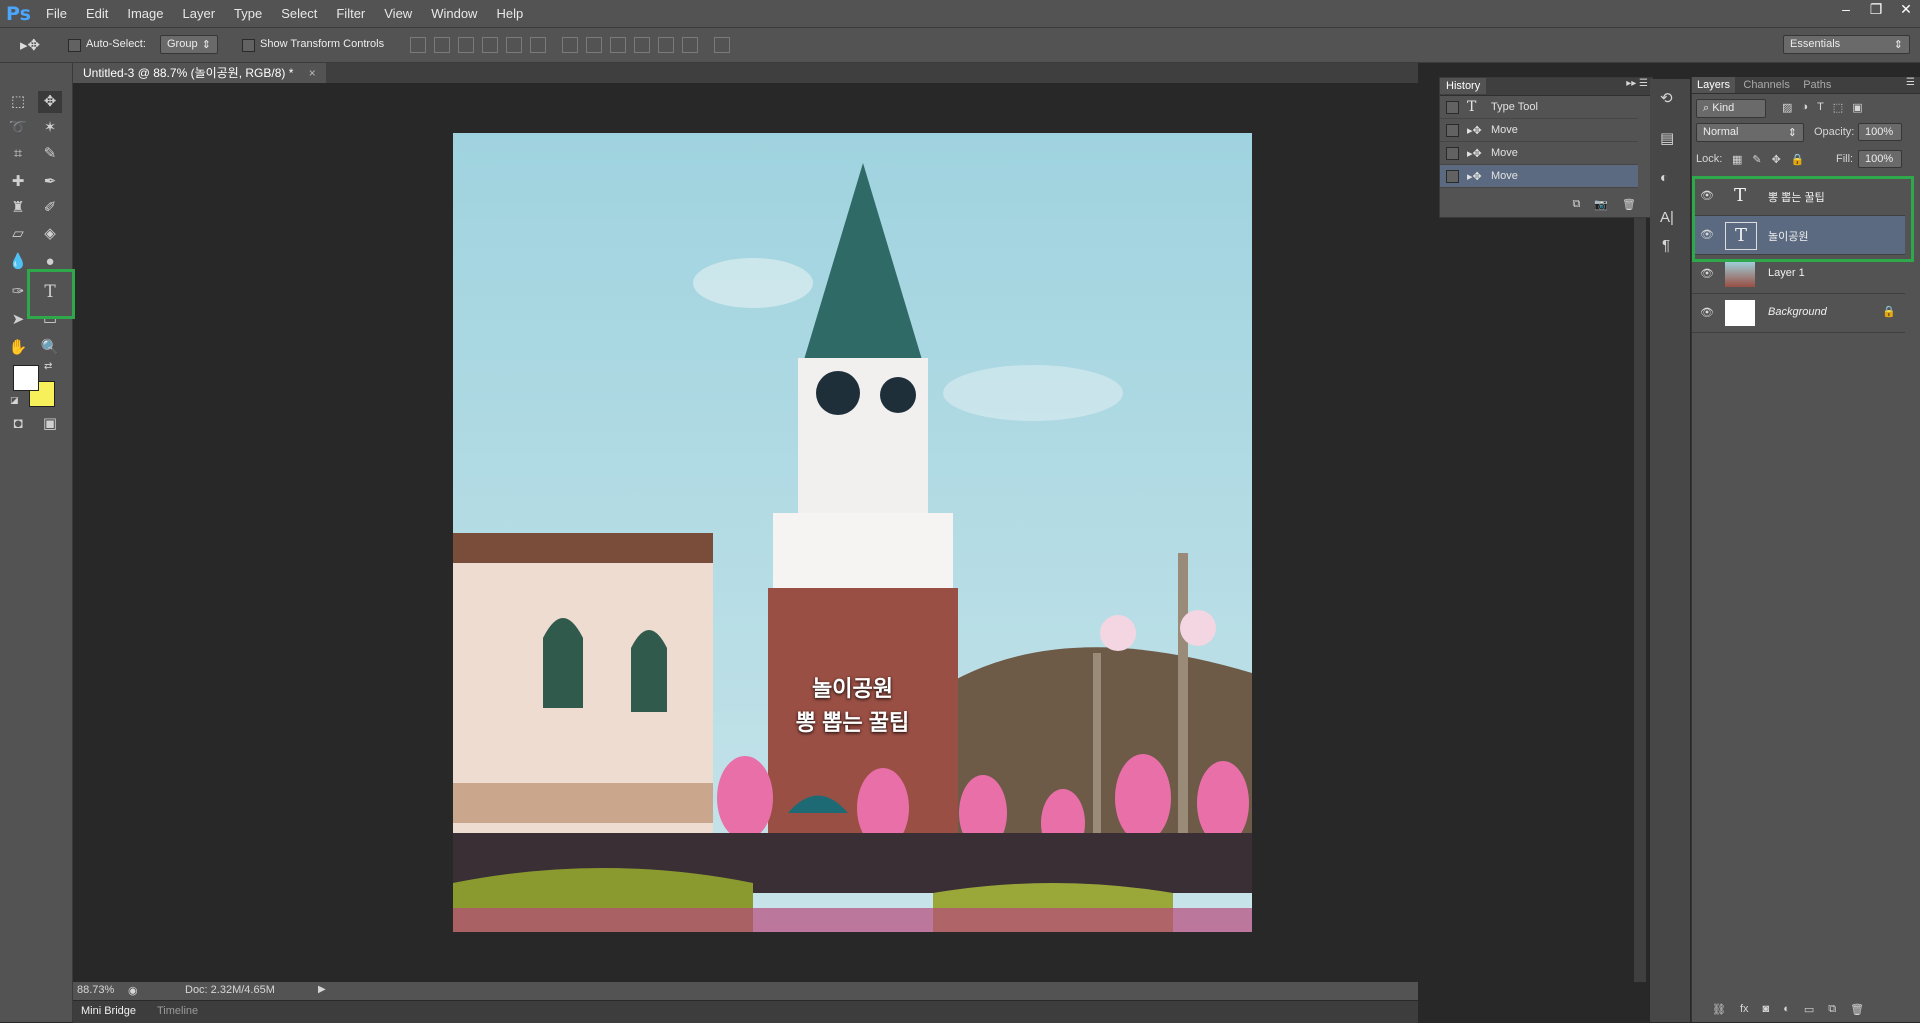 Image resolution: width=1920 pixels, height=1023 pixels. Describe the element at coordinates (642, 45) in the screenshot. I see `distribute-left-icon` at that location.